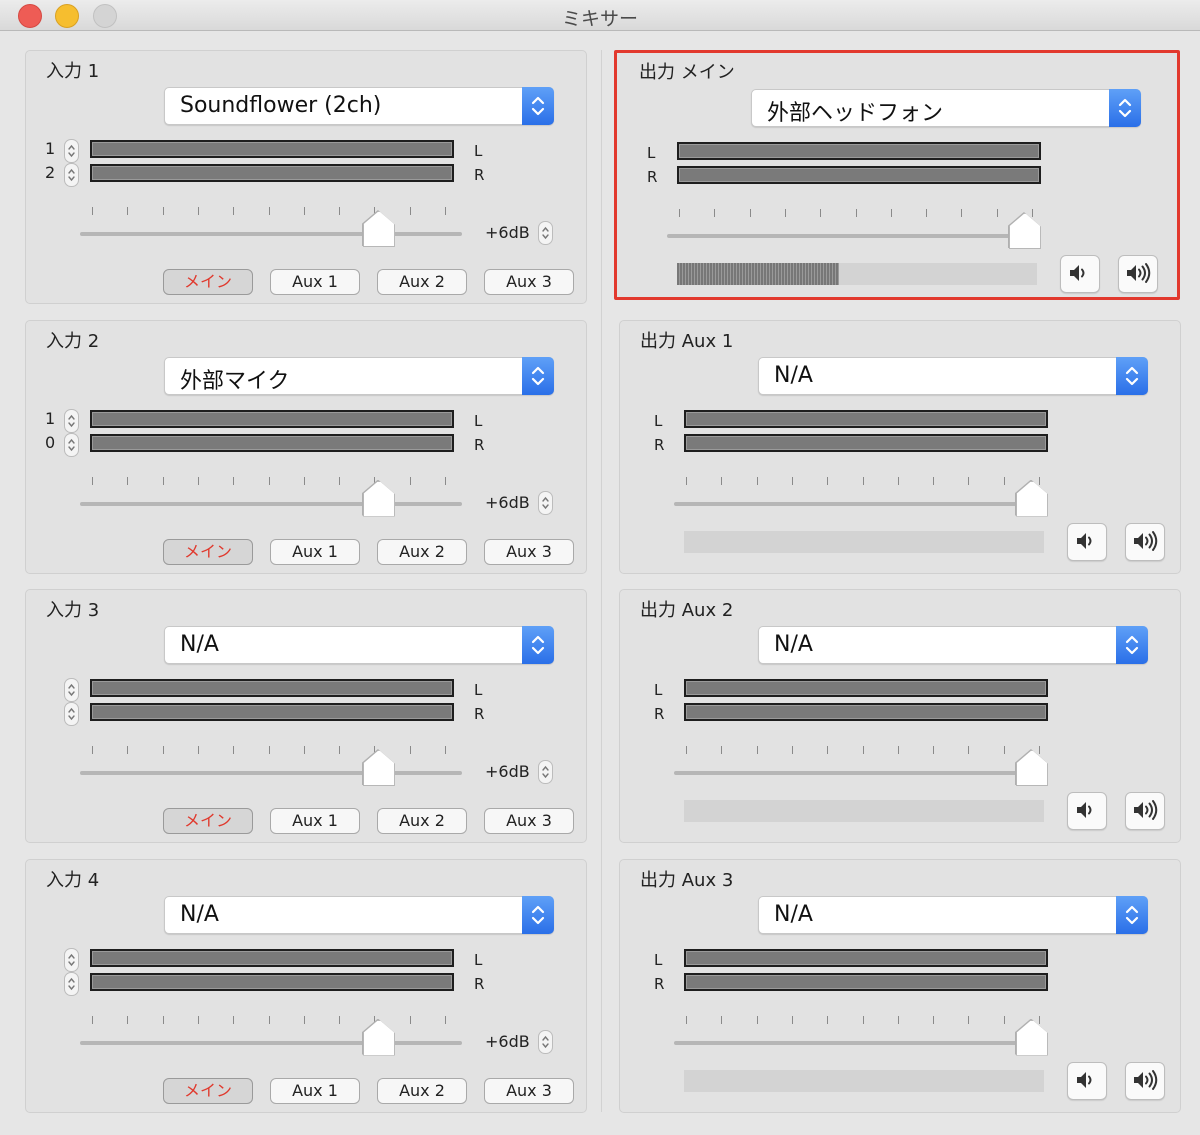 This screenshot has width=1200, height=1135. What do you see at coordinates (855, 113) in the screenshot?
I see `device-popup-value: 外部ヘッドフォン` at bounding box center [855, 113].